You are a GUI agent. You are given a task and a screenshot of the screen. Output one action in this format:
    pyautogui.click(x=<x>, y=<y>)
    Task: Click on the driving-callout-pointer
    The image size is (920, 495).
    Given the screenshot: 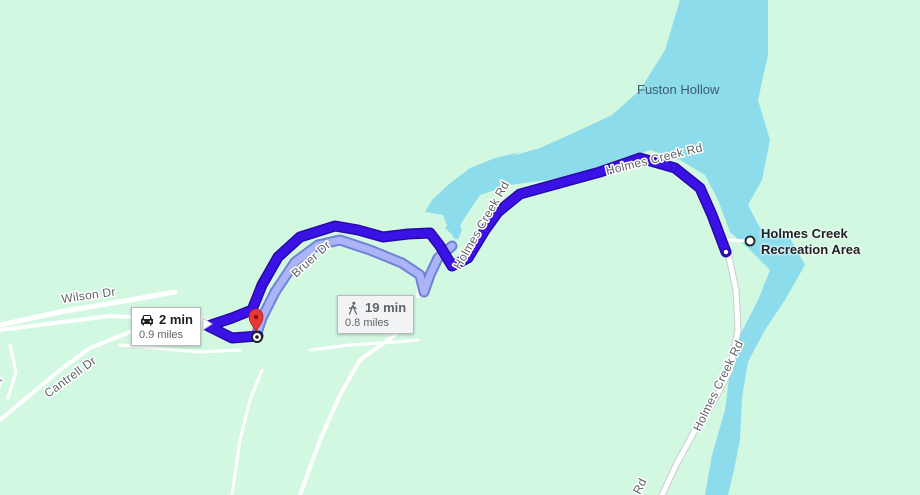 What is the action you would take?
    pyautogui.click(x=207, y=324)
    